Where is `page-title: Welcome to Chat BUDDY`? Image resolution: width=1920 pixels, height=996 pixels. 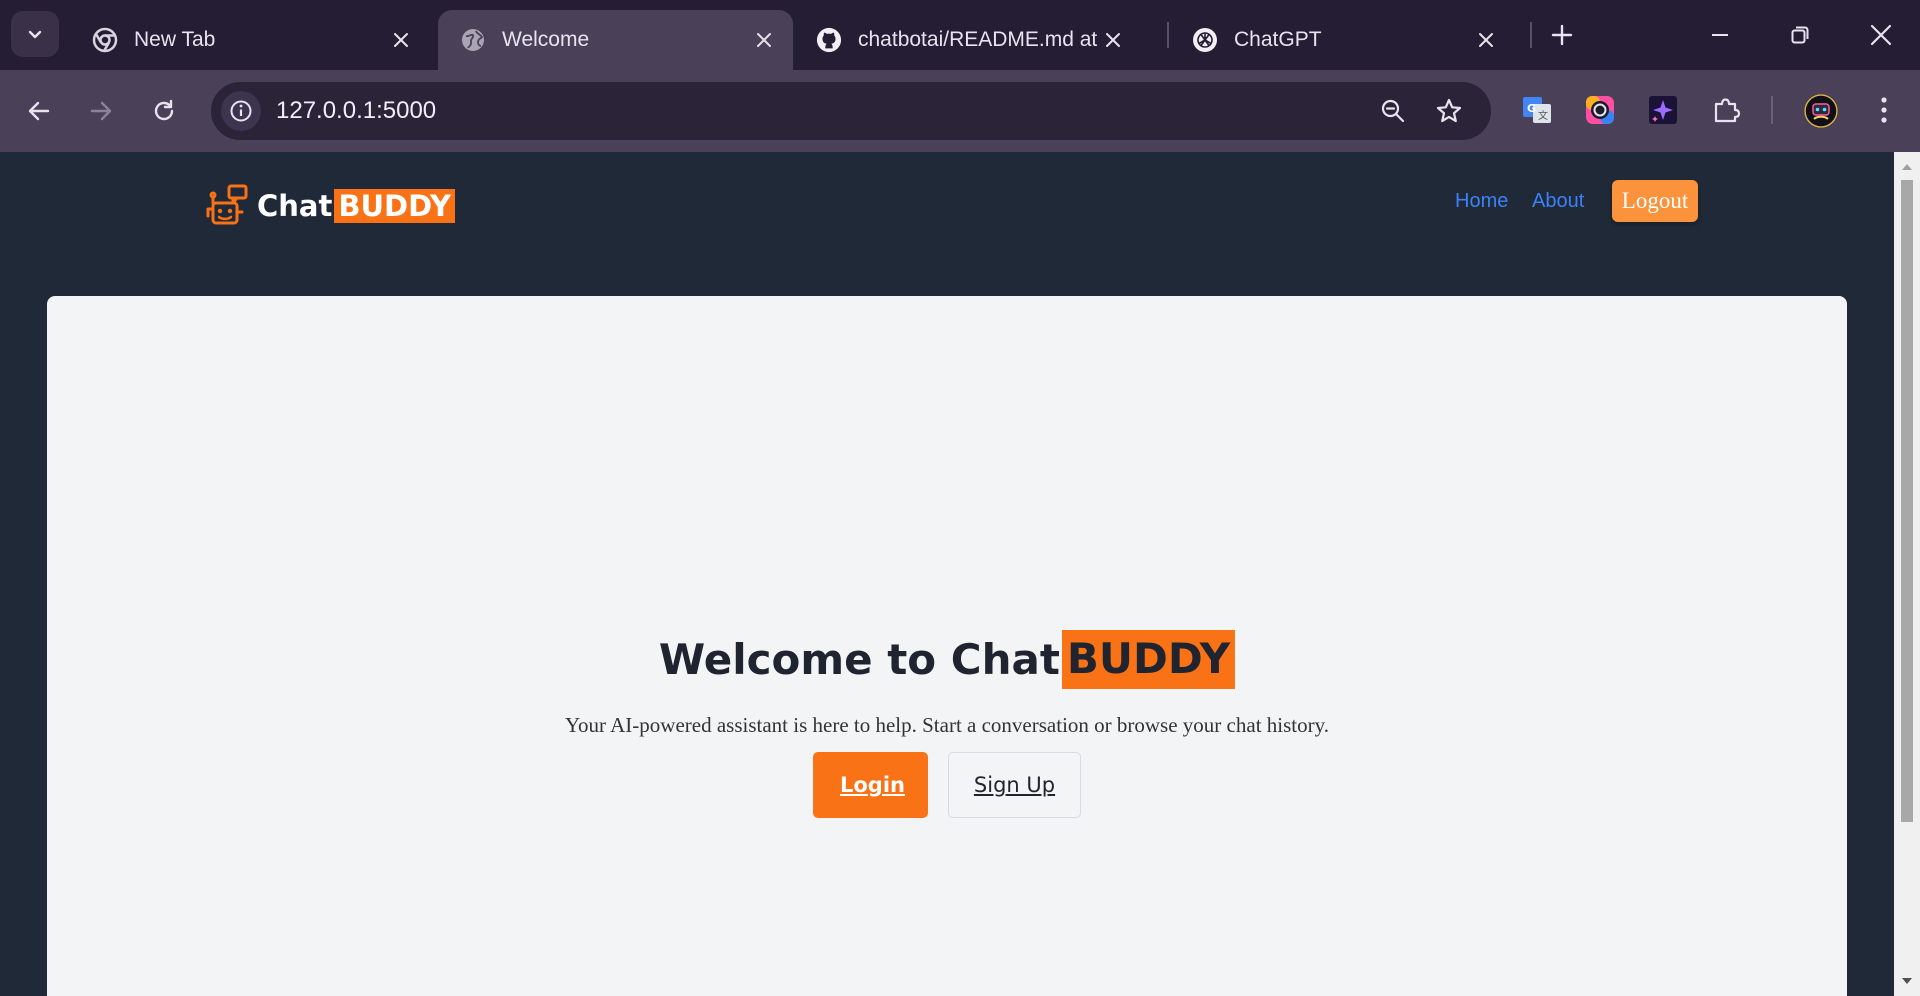
page-title: Welcome to Chat BUDDY is located at coordinates (947, 659).